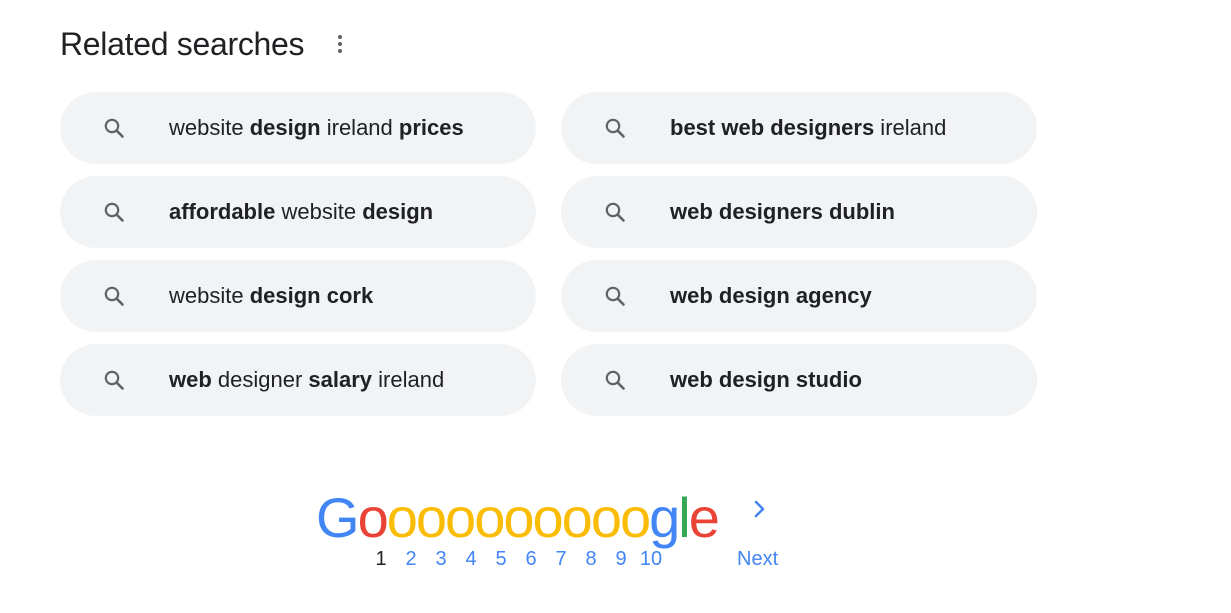  I want to click on more-vert-icon, so click(340, 44).